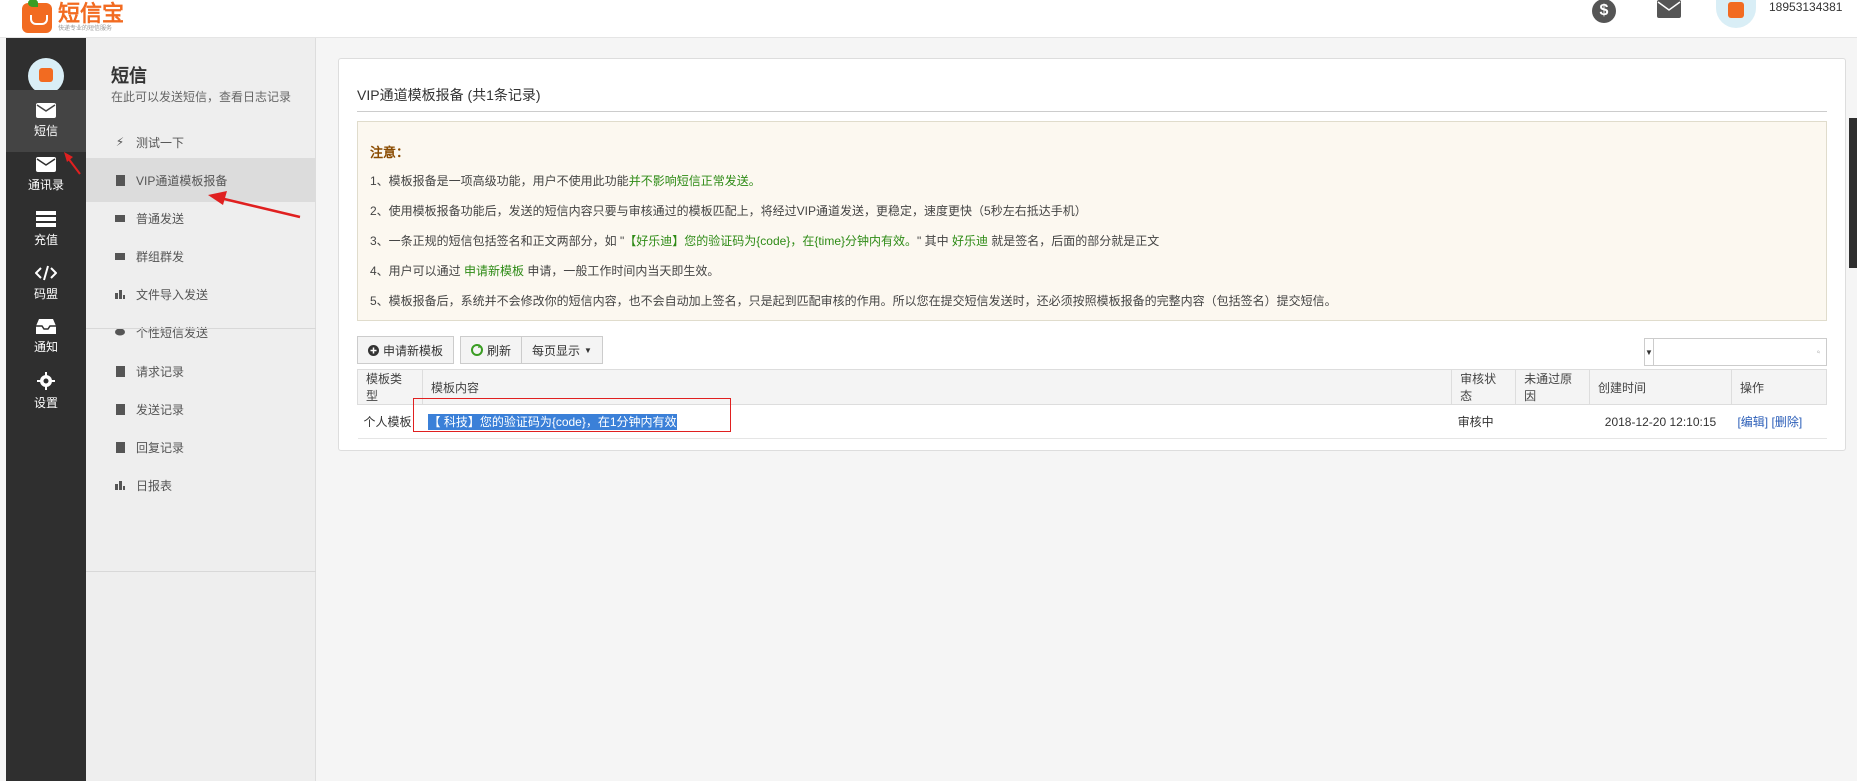 Image resolution: width=1857 pixels, height=781 pixels. I want to click on user-phone: 18953134381, so click(1805, 7).